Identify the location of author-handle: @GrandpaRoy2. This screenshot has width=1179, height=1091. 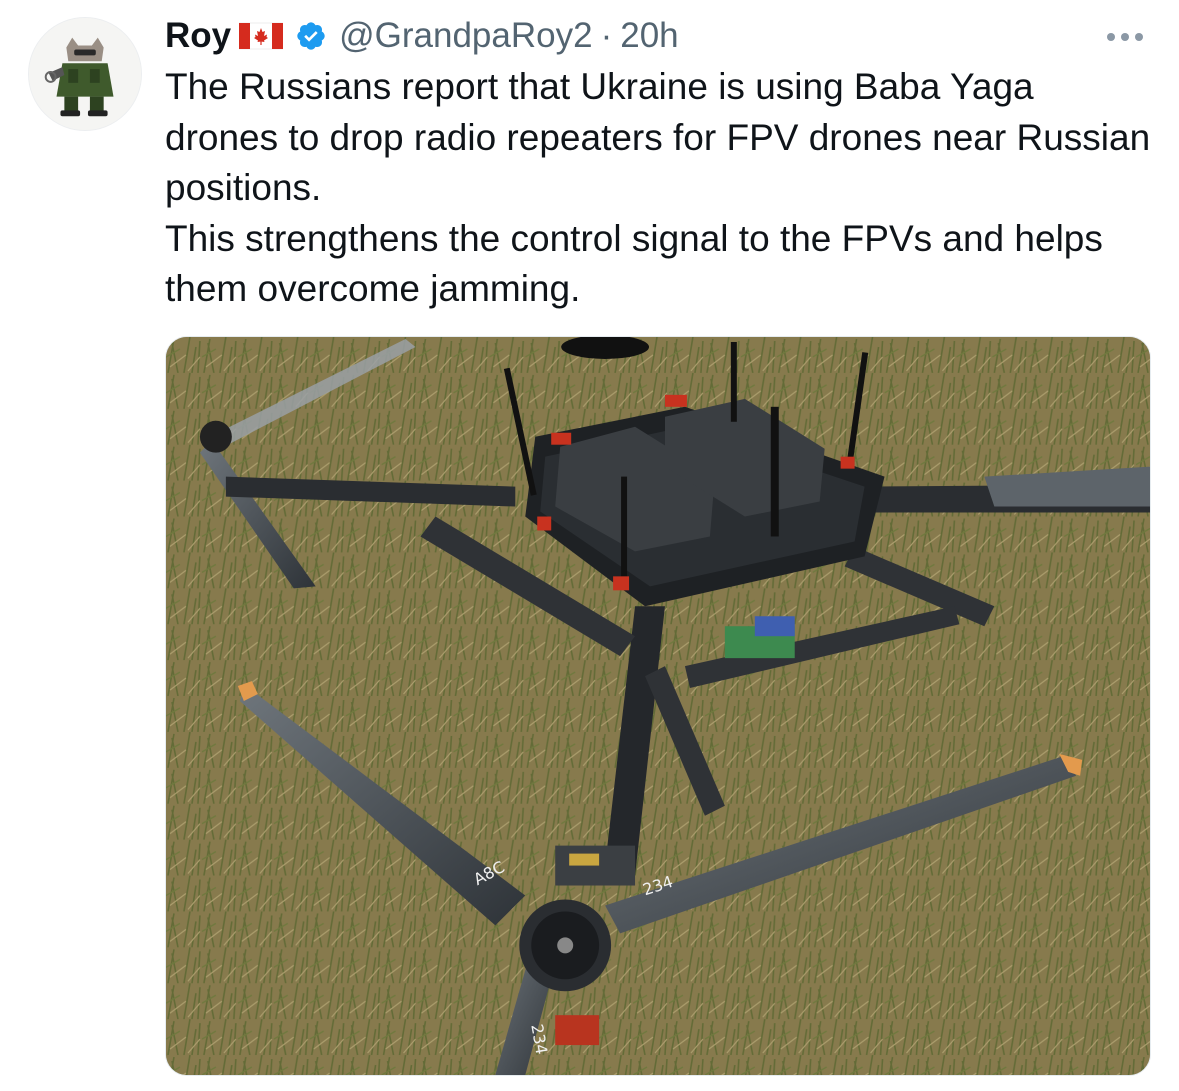
(465, 36).